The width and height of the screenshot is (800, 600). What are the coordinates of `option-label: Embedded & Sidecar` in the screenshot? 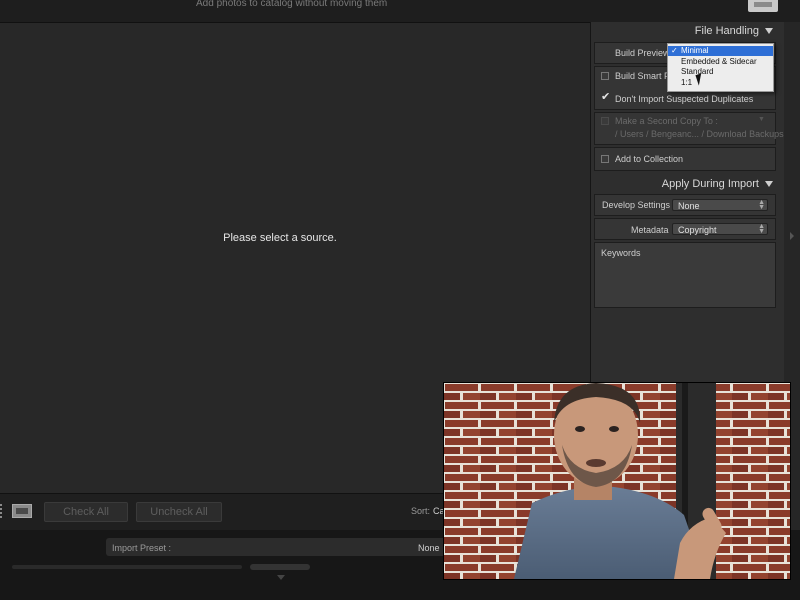 It's located at (719, 61).